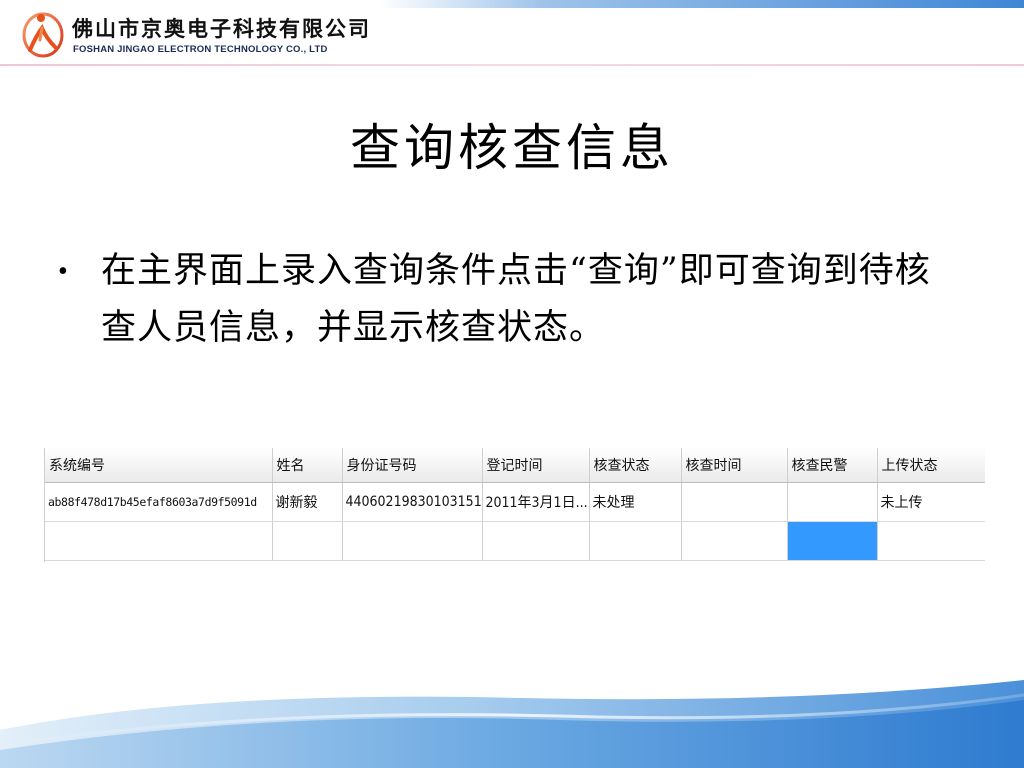 This screenshot has height=768, width=1024. What do you see at coordinates (412, 465) in the screenshot?
I see `column-header-id-number: 身份证号码` at bounding box center [412, 465].